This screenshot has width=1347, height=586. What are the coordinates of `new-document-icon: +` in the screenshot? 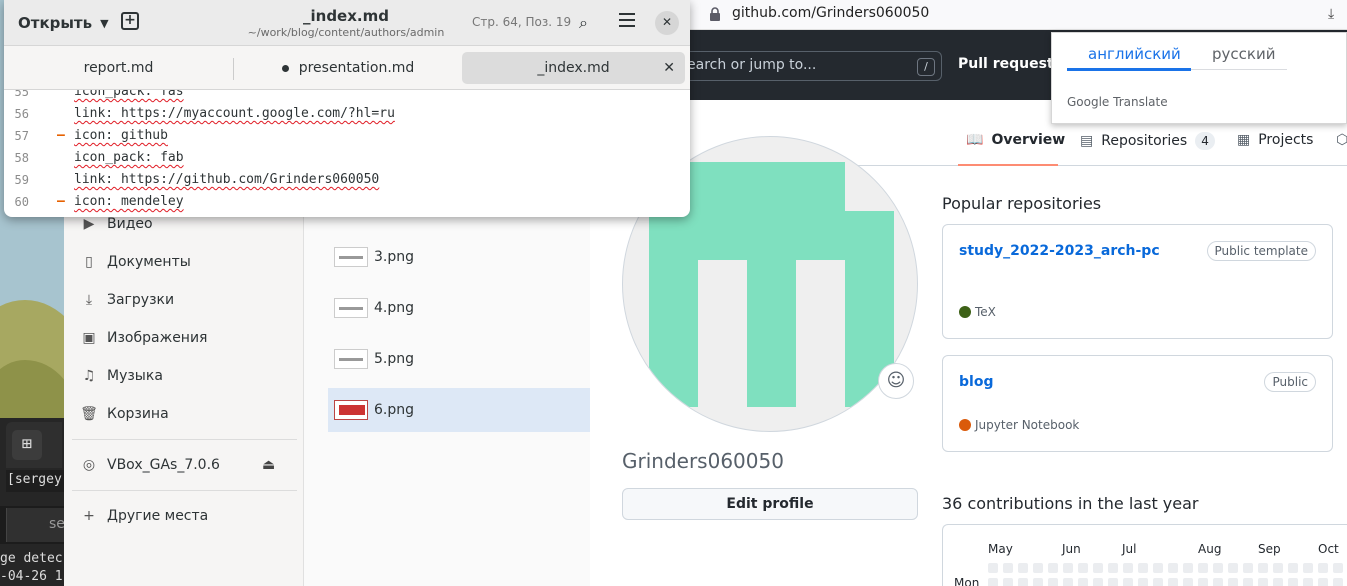 It's located at (130, 21).